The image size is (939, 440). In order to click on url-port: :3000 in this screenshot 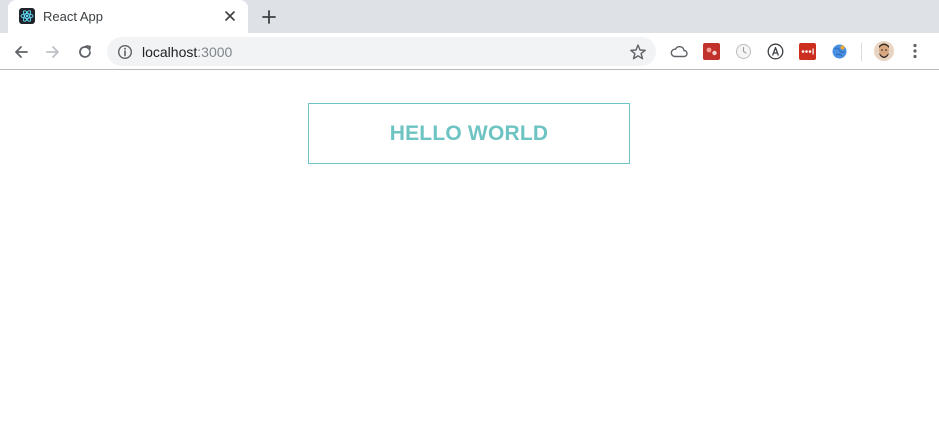, I will do `click(215, 52)`.